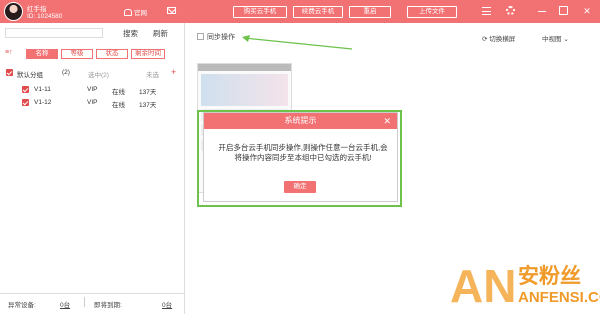 The image size is (600, 314). I want to click on watermark-logo: AN 安粉丝 ANFENSI.COM, so click(525, 288).